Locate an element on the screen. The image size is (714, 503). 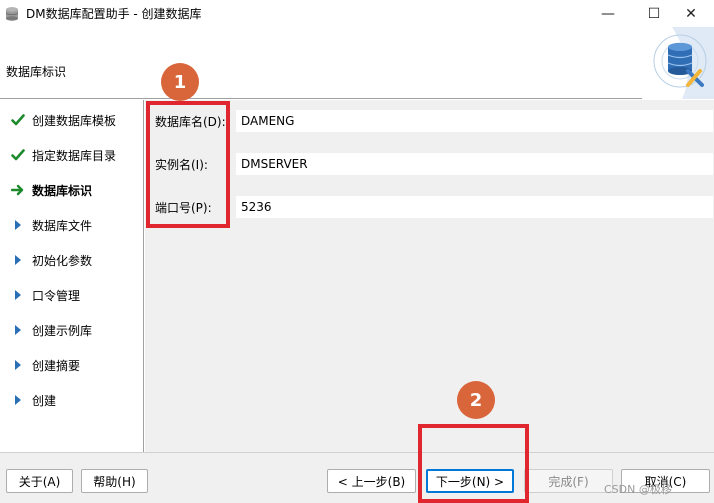
step-label: 指定数据库目录 is located at coordinates (74, 155).